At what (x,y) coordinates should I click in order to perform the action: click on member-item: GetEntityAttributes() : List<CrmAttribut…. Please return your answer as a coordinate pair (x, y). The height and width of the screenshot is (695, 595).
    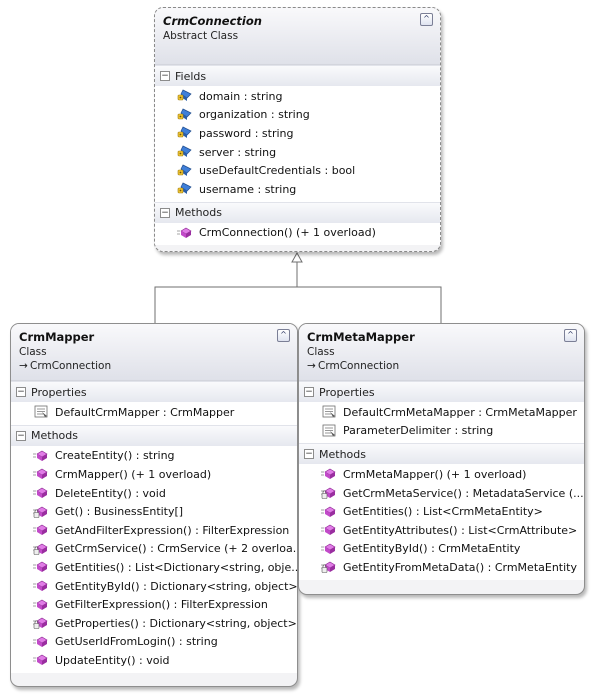
    Looking at the image, I should click on (441, 530).